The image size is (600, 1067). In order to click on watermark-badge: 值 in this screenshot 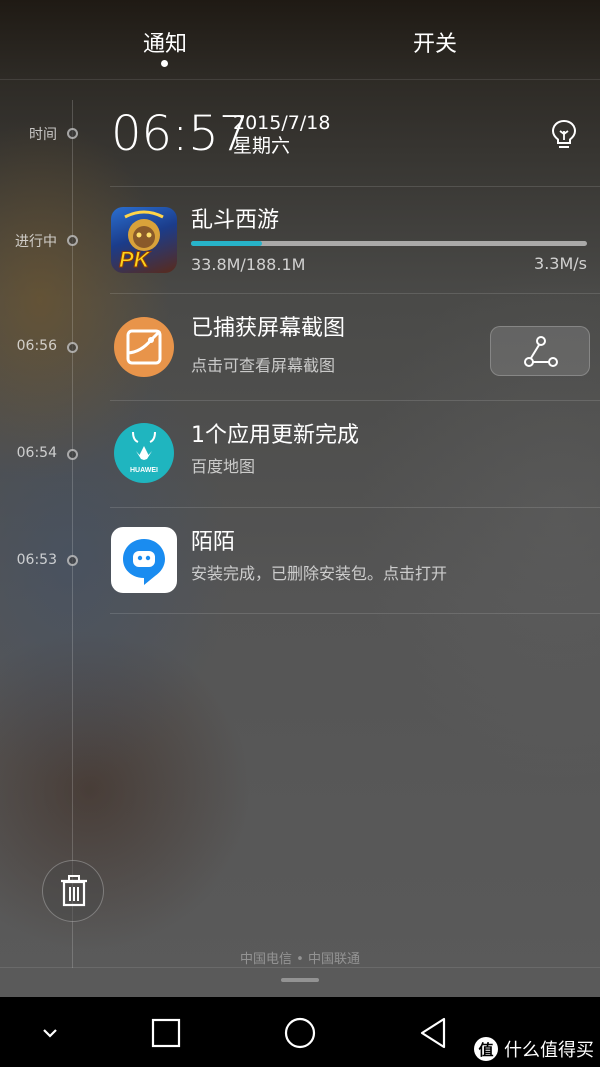, I will do `click(486, 1049)`.